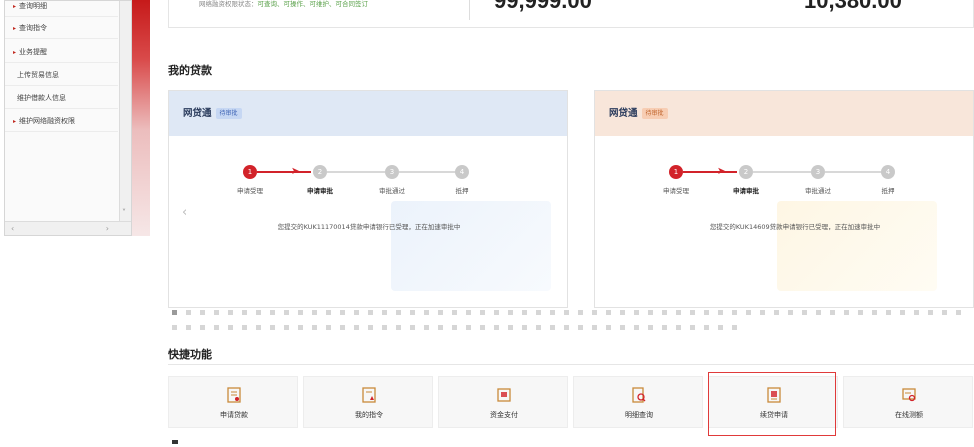 The image size is (974, 447). I want to click on sidebar-item-detail-query: ▸ 查询明细, so click(61, 8).